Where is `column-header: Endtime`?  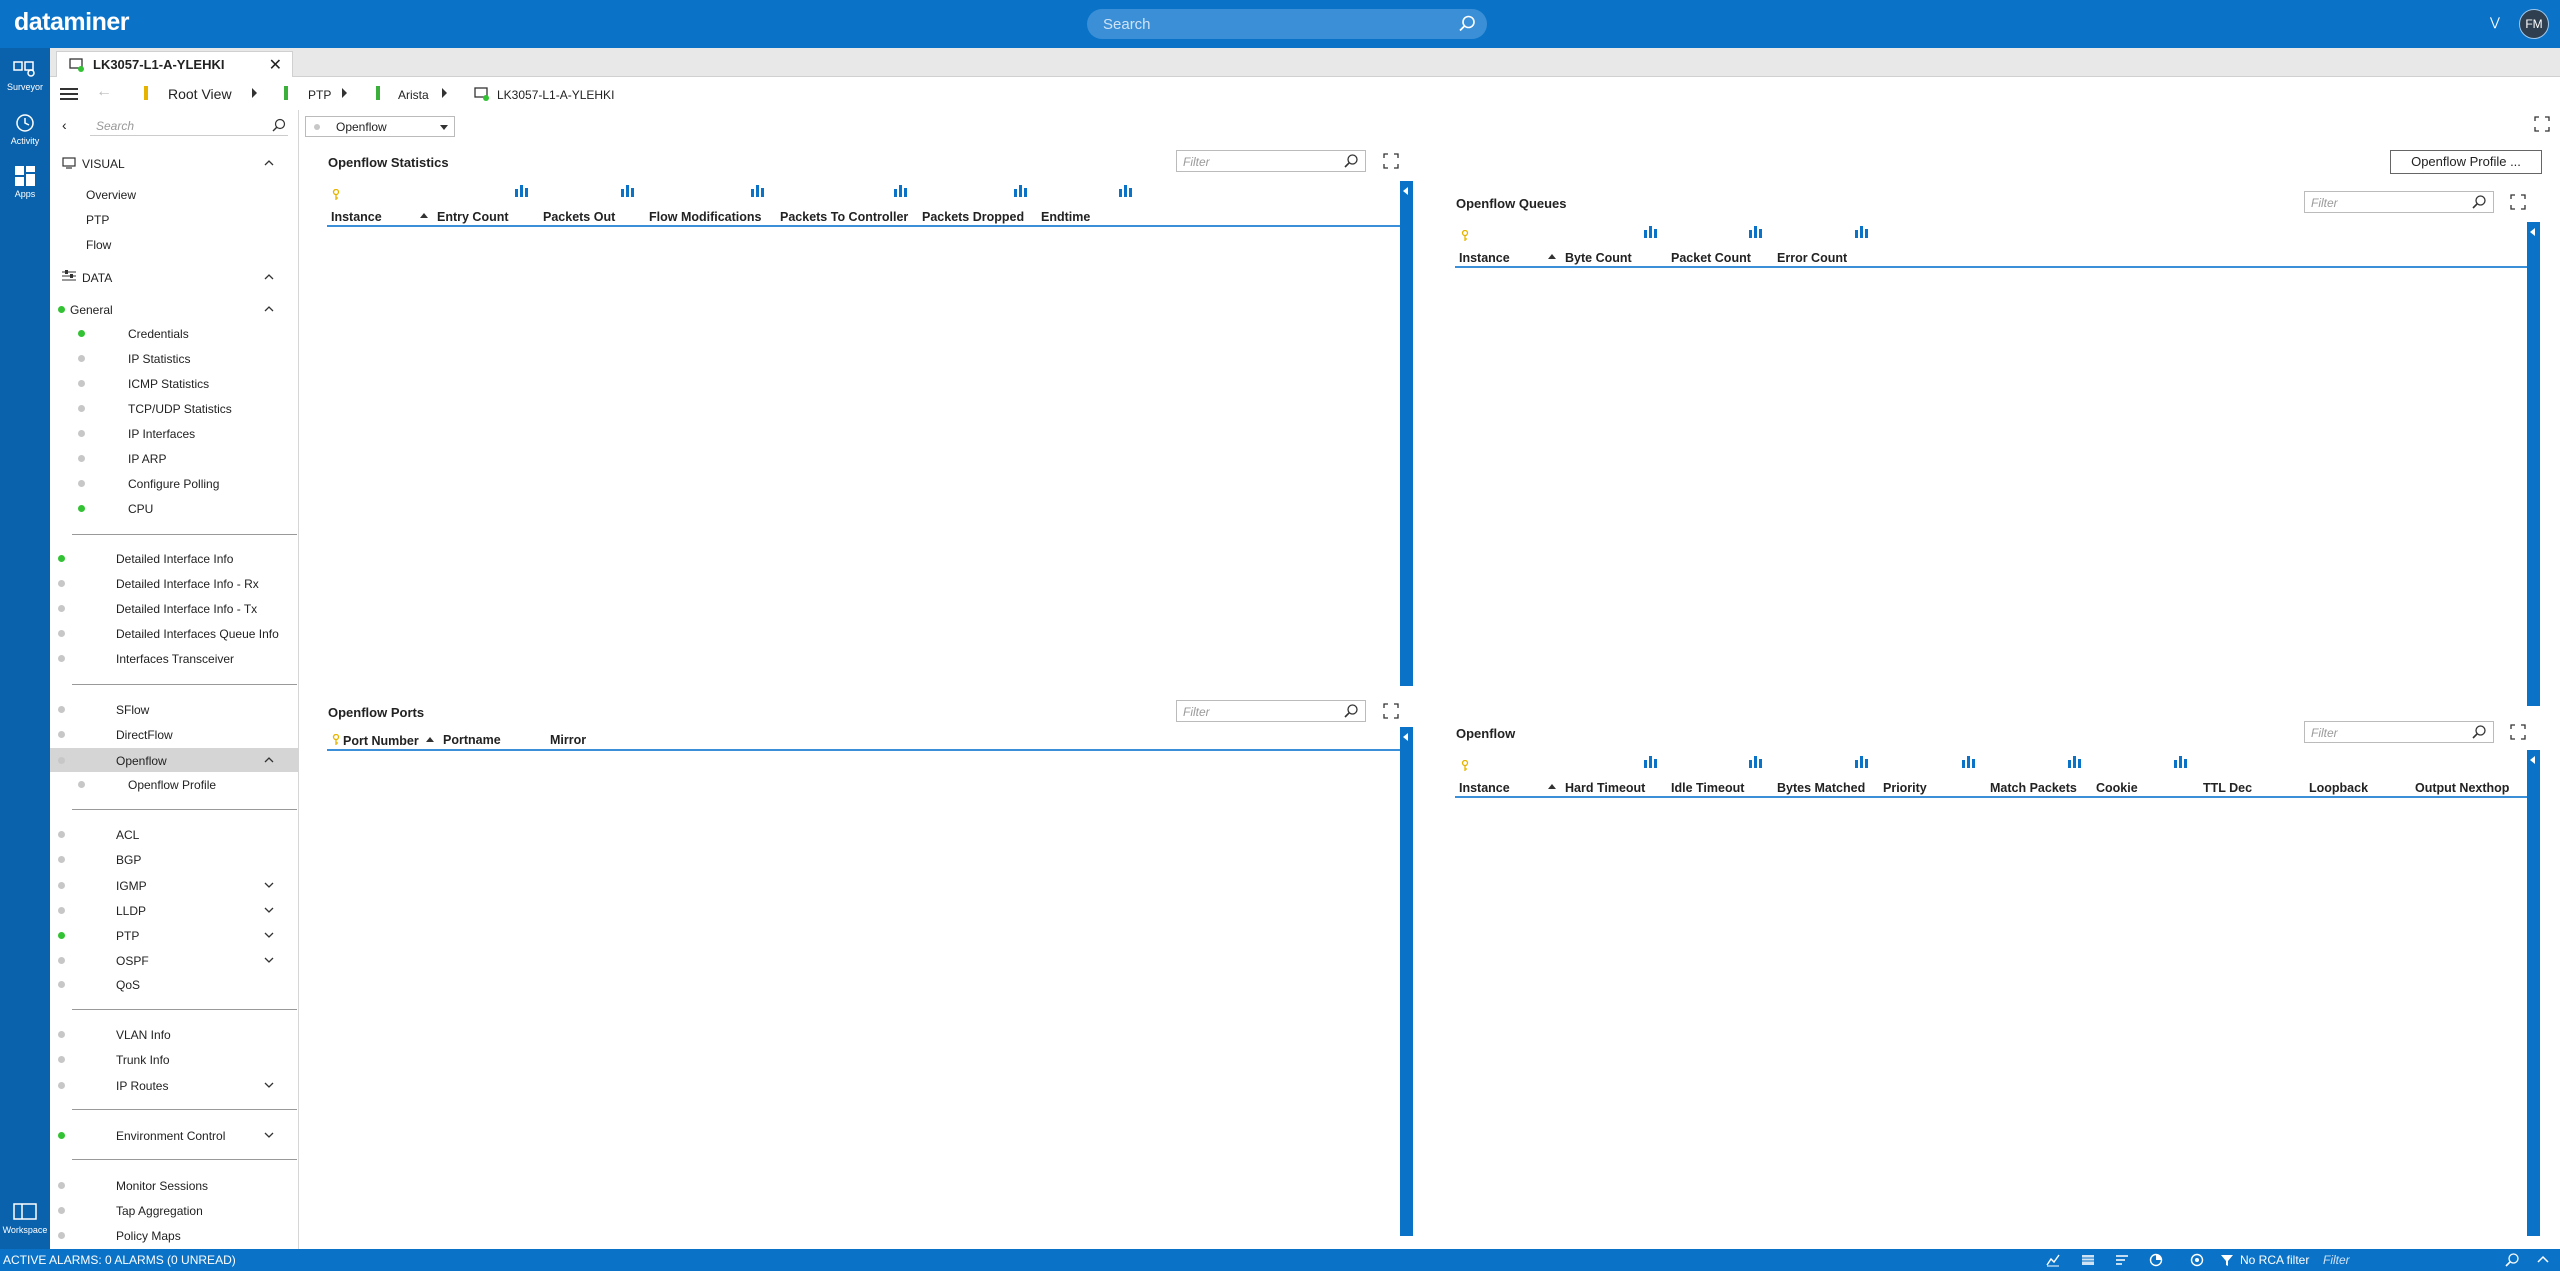
column-header: Endtime is located at coordinates (1065, 217).